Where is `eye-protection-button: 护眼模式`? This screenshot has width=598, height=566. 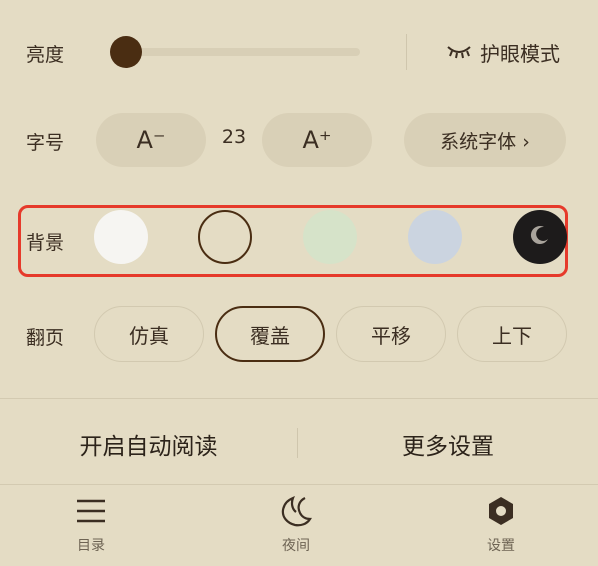 eye-protection-button: 护眼模式 is located at coordinates (503, 52).